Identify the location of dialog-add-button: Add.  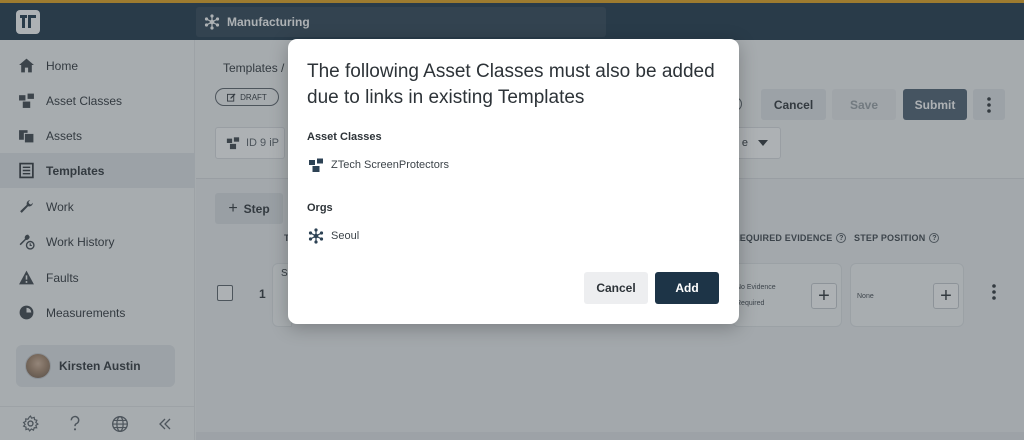
(687, 288).